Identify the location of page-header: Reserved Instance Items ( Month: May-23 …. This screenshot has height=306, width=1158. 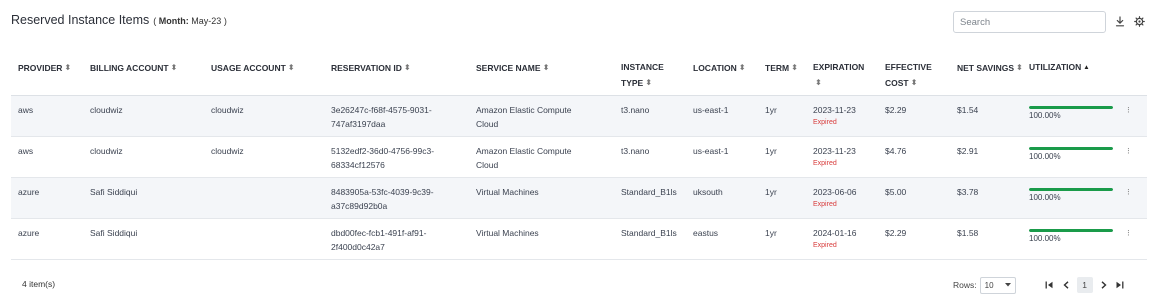
(119, 22).